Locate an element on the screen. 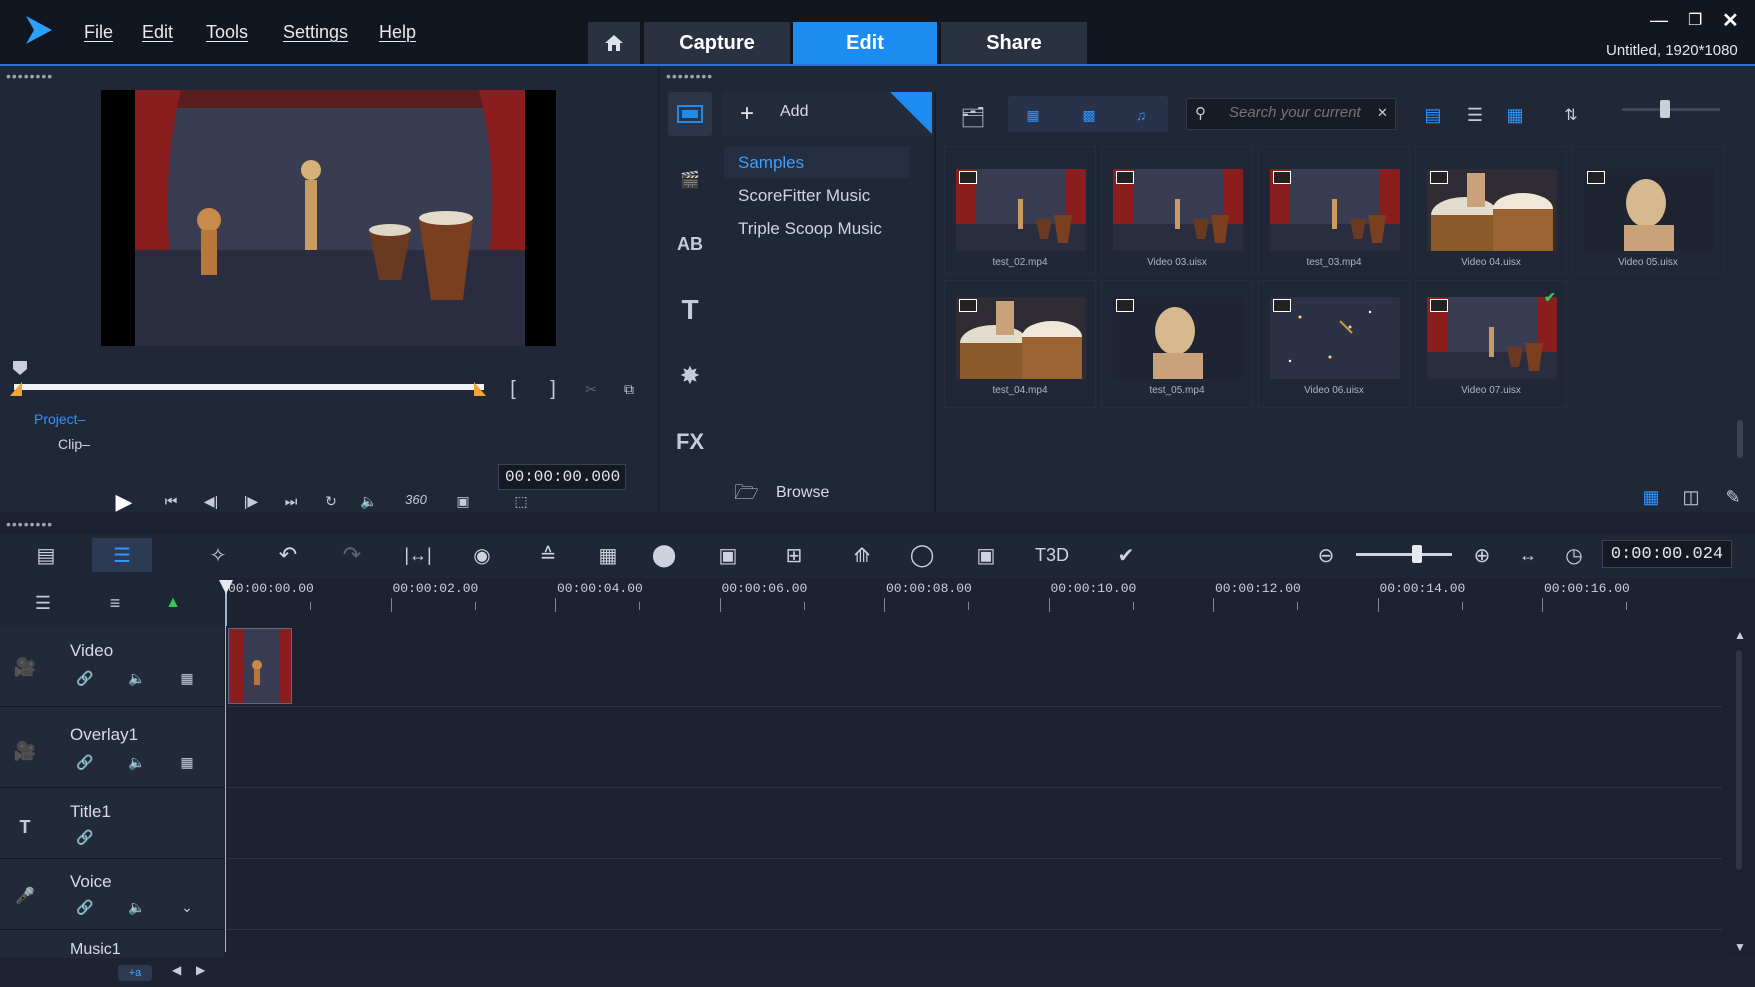 The width and height of the screenshot is (1755, 987). graphics-icon: ✸ is located at coordinates (690, 376).